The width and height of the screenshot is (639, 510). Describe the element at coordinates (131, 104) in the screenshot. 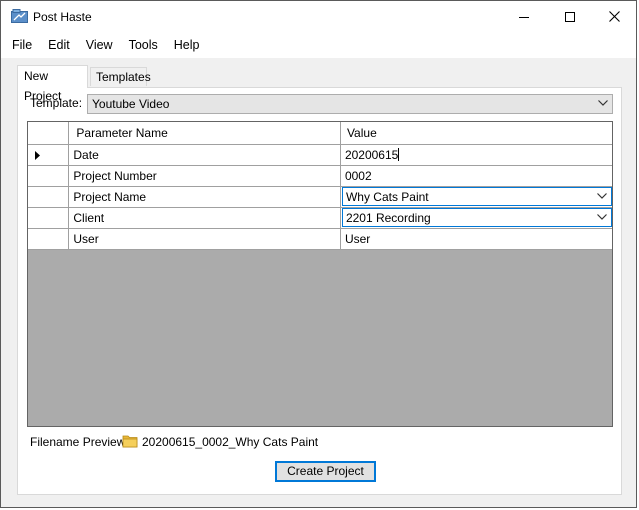

I see `template-value: Youtube Video` at that location.